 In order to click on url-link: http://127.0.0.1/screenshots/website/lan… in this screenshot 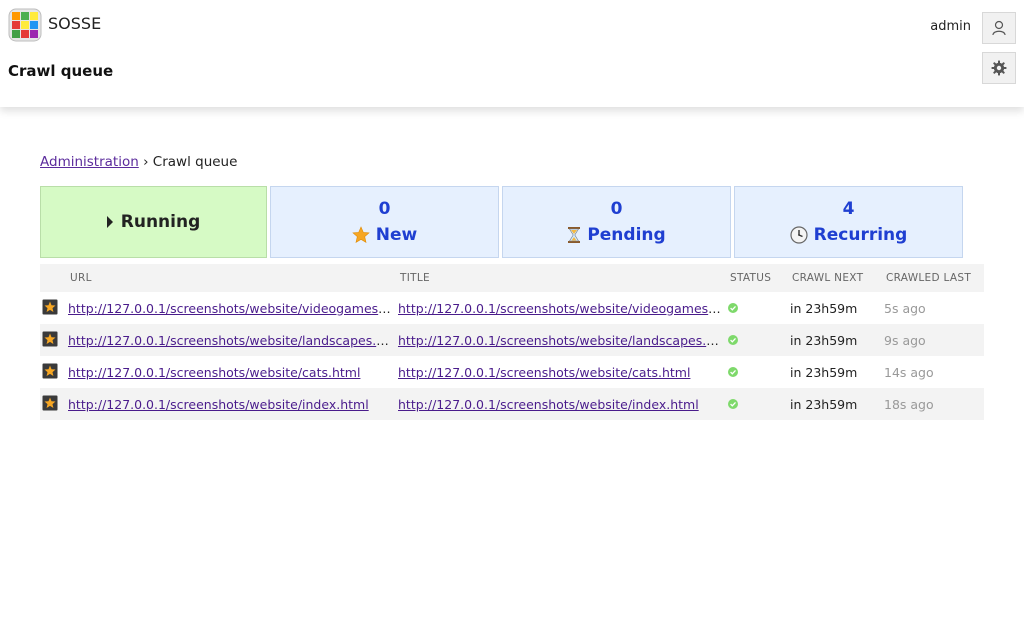, I will do `click(231, 340)`.